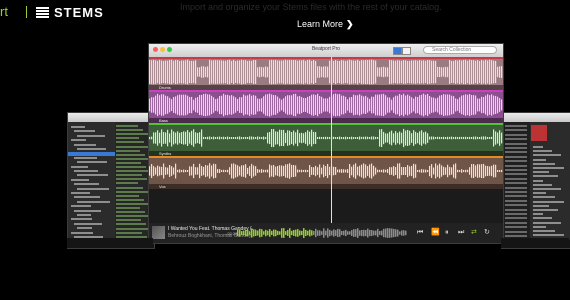 This screenshot has height=300, width=570. Describe the element at coordinates (397, 51) in the screenshot. I see `view-toggle-list-button` at that location.